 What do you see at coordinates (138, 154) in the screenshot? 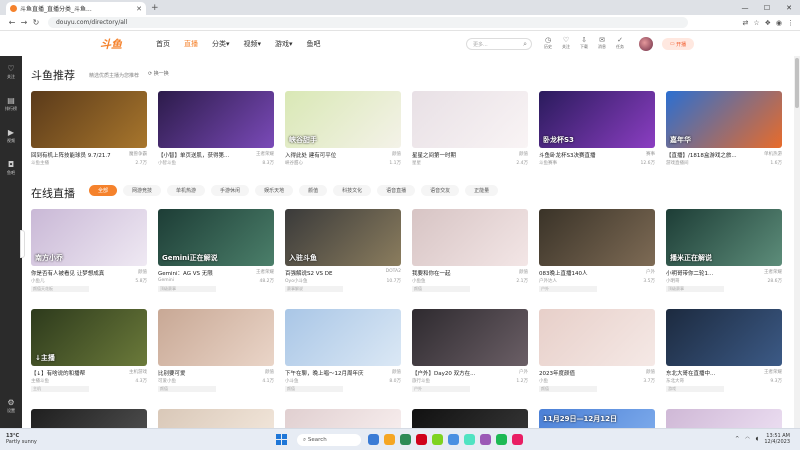
I see `stream-category: 魔兽争霸` at bounding box center [138, 154].